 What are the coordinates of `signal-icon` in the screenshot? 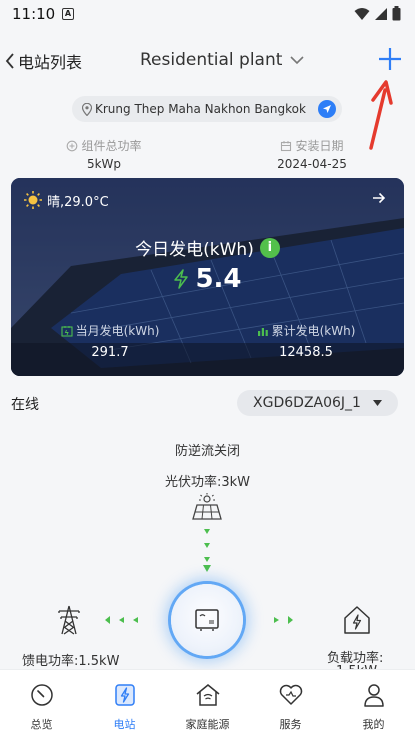 It's located at (381, 13).